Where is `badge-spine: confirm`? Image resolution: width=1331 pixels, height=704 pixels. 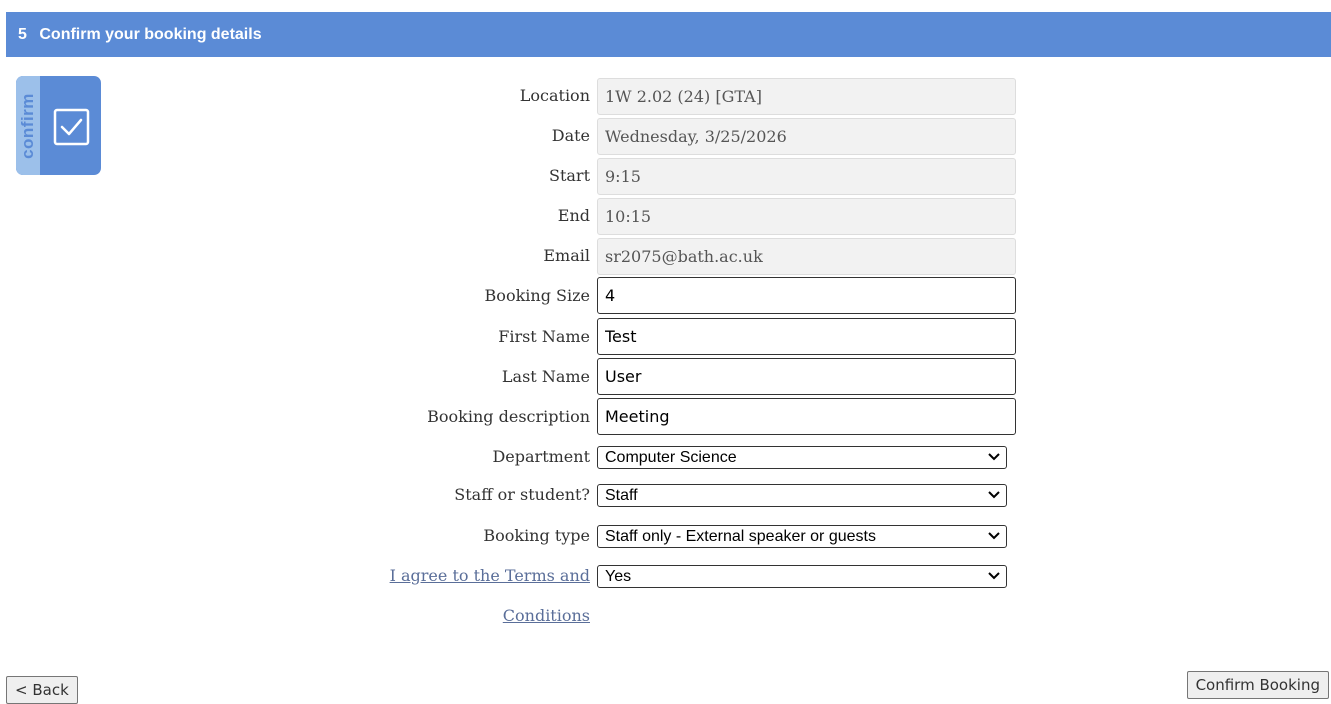
badge-spine: confirm is located at coordinates (28, 125).